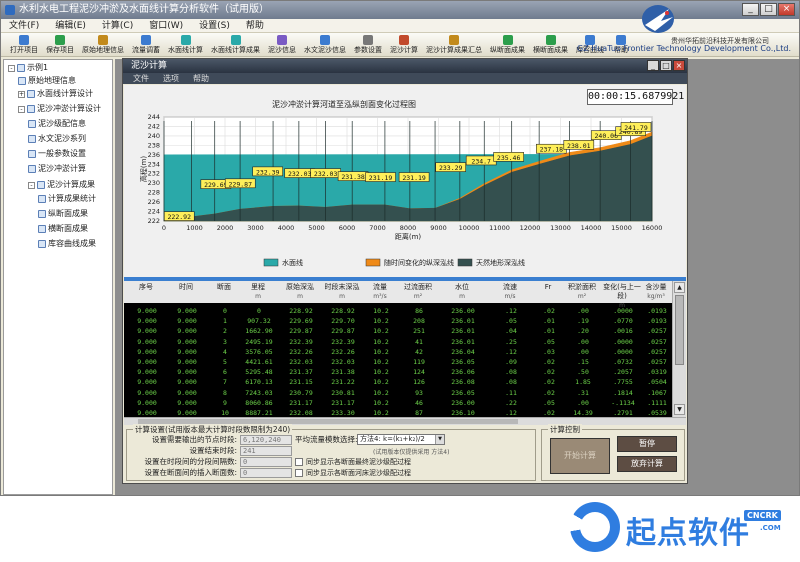 Image resolution: width=800 pixels, height=562 pixels. Describe the element at coordinates (656, 292) in the screenshot. I see `column-header-13: 含沙量 kg/m³` at that location.